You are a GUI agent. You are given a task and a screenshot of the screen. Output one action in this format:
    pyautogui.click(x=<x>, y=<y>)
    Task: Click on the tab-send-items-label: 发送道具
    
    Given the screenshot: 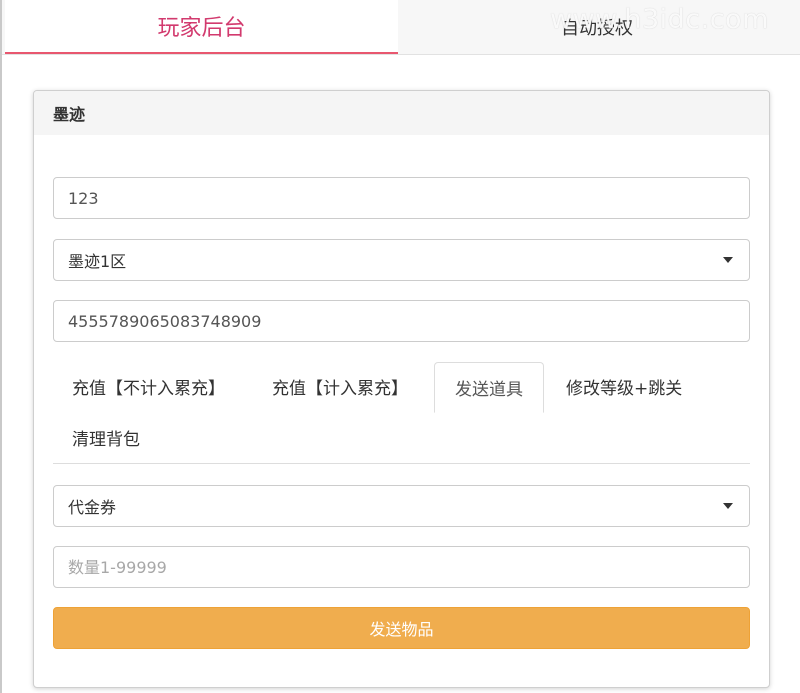 What is the action you would take?
    pyautogui.click(x=489, y=390)
    